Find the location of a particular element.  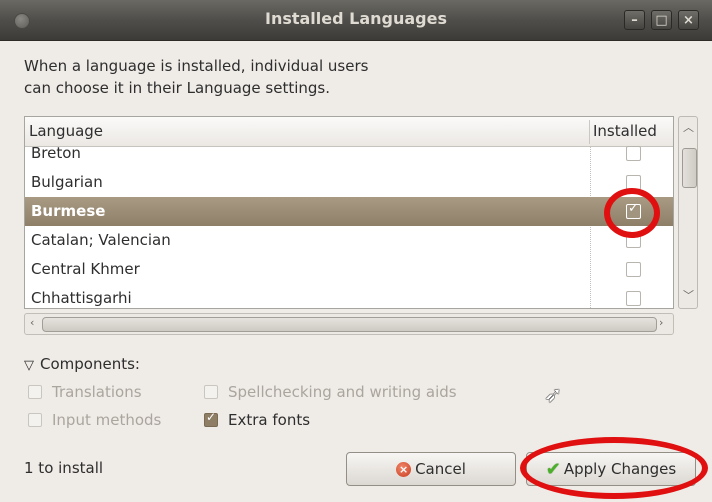

annotation-circle-installed is located at coordinates (632, 213).